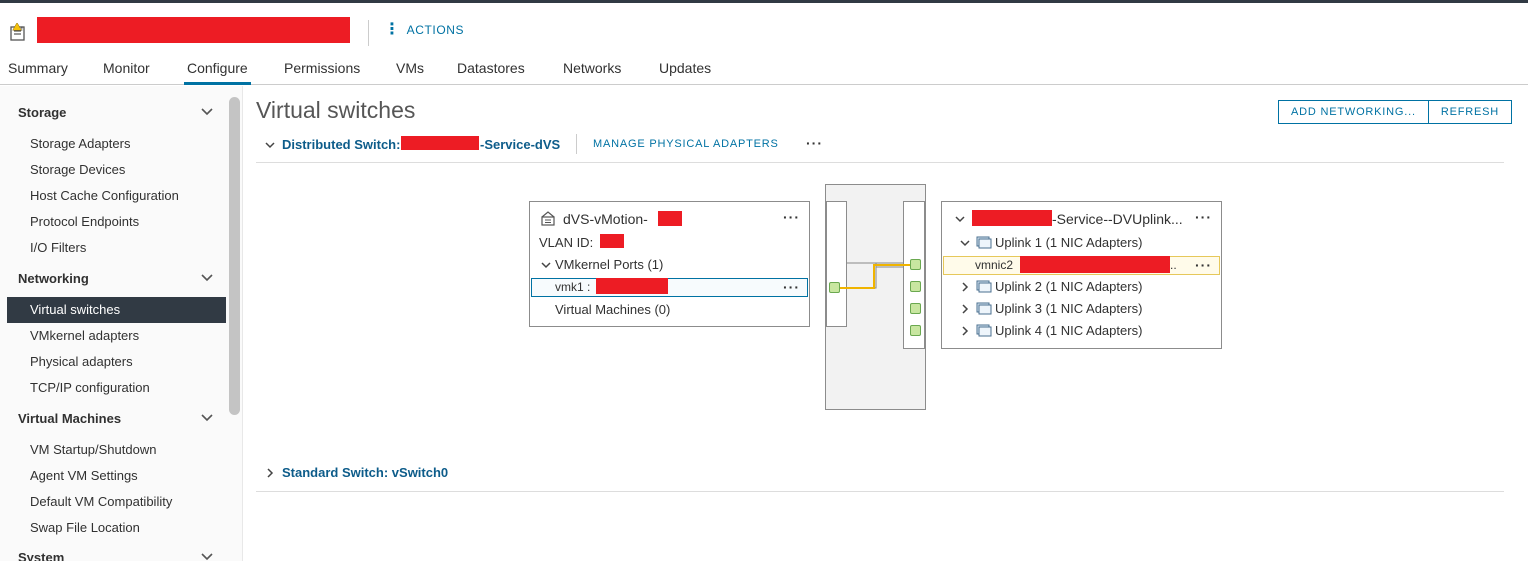 Image resolution: width=1528 pixels, height=561 pixels. I want to click on vlan-id-redacted, so click(612, 241).